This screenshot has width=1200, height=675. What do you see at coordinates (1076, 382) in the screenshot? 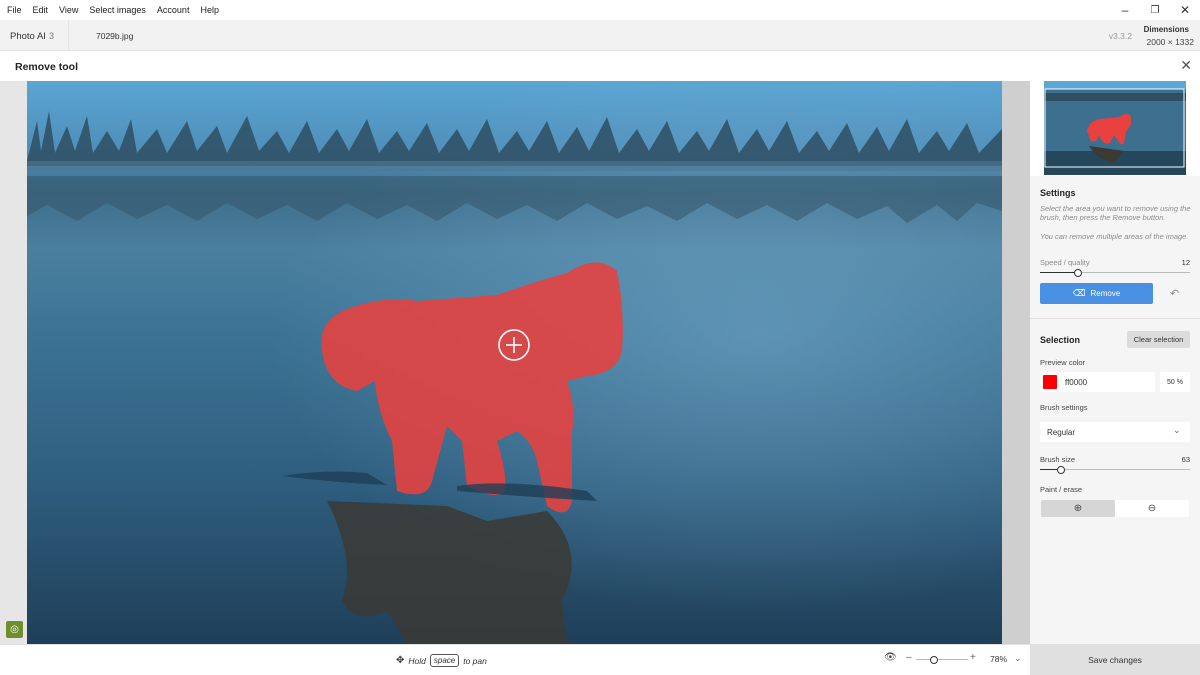
I see `preview-color-hex: ff0000` at bounding box center [1076, 382].